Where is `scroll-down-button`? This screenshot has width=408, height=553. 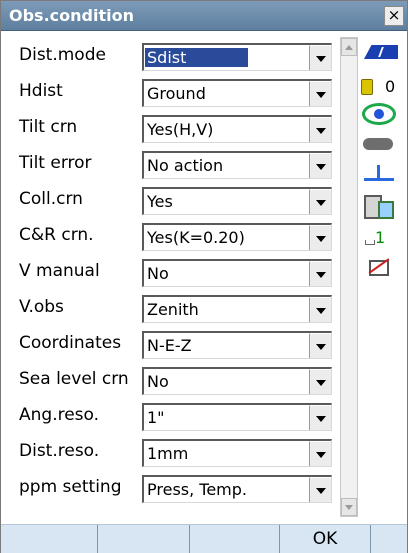 scroll-down-button is located at coordinates (349, 507).